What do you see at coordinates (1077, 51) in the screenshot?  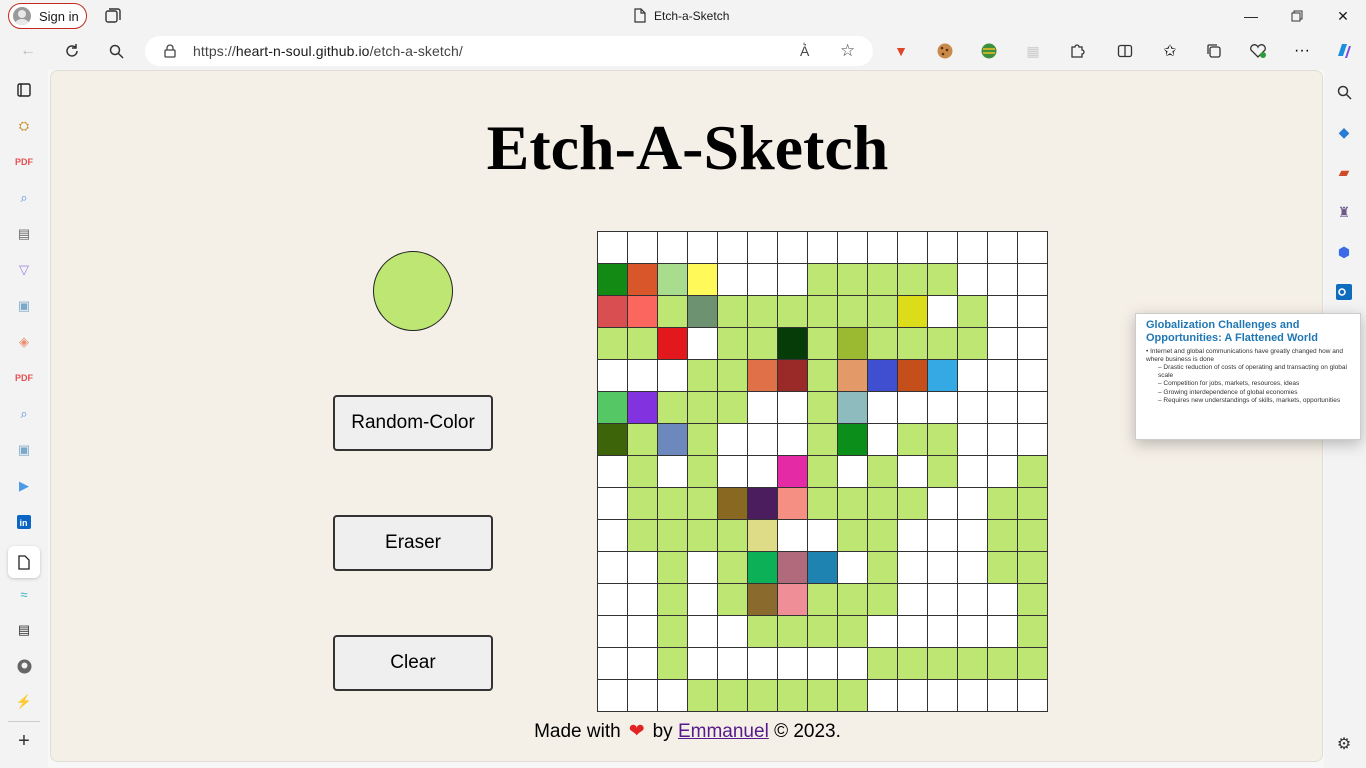 I see `extensions-puzzle-icon` at bounding box center [1077, 51].